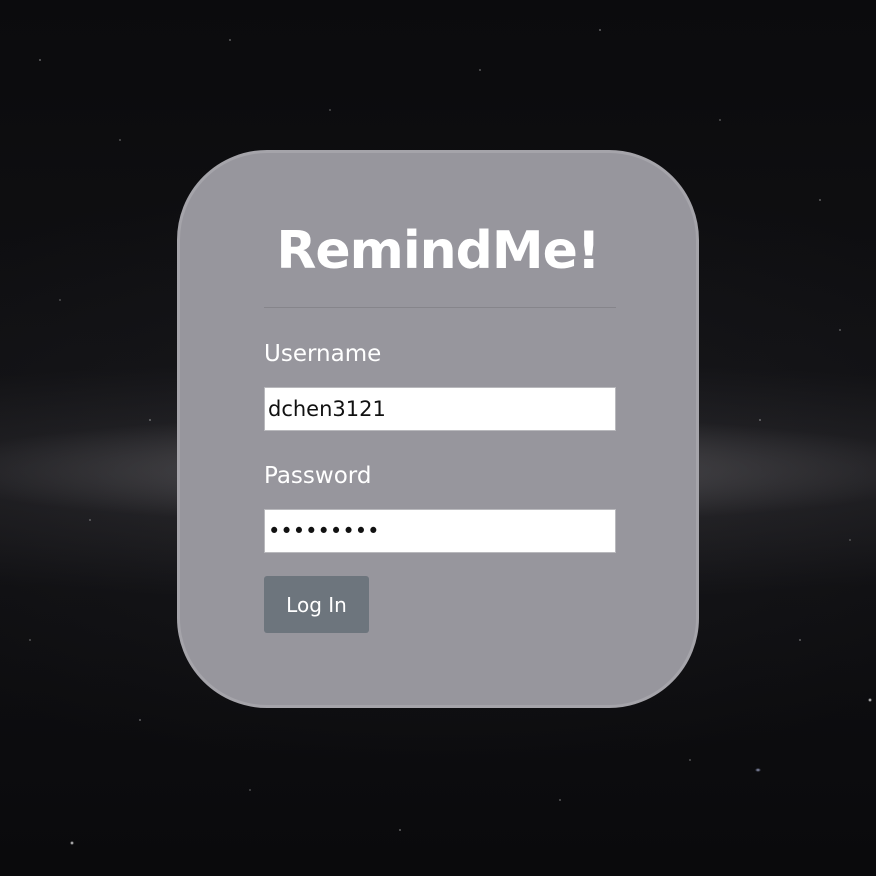 This screenshot has width=876, height=876. I want to click on password-input, so click(440, 531).